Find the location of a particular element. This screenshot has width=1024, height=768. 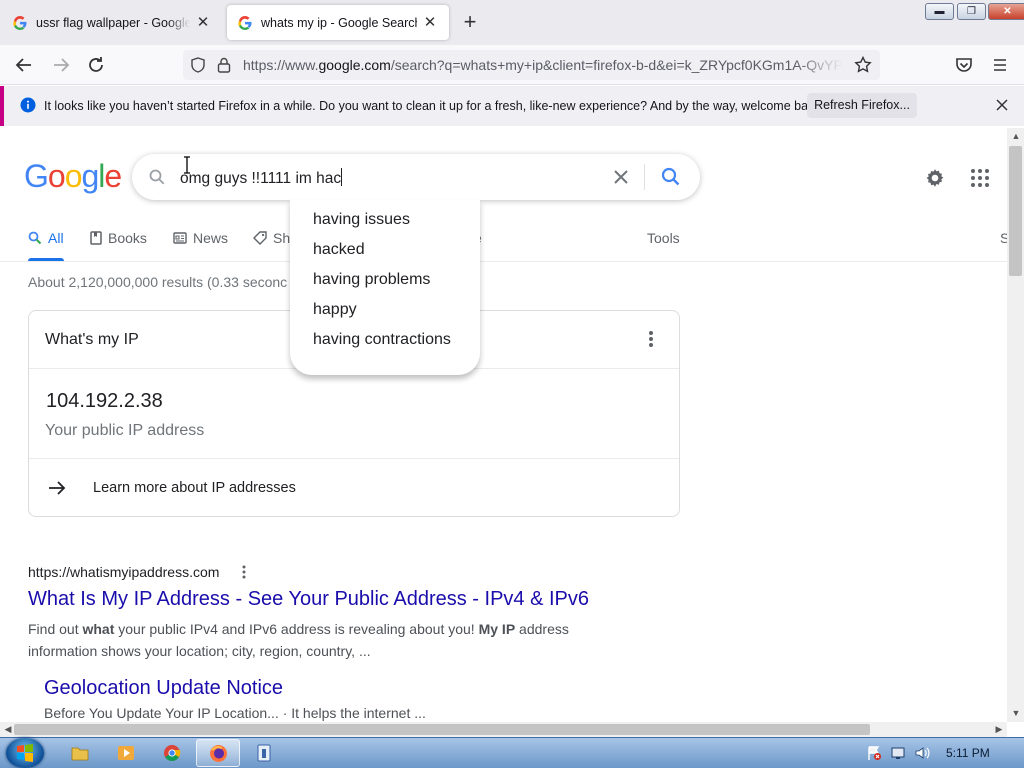

tab-books: Books is located at coordinates (118, 238).